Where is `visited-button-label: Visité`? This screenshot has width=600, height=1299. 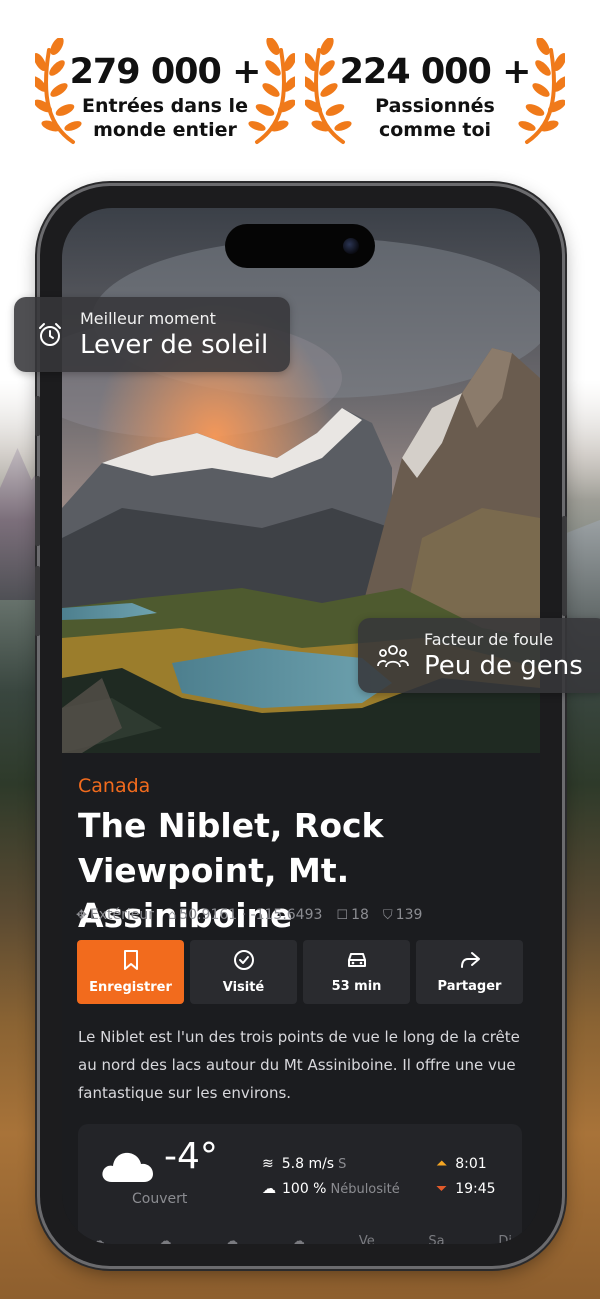 visited-button-label: Visité is located at coordinates (243, 987).